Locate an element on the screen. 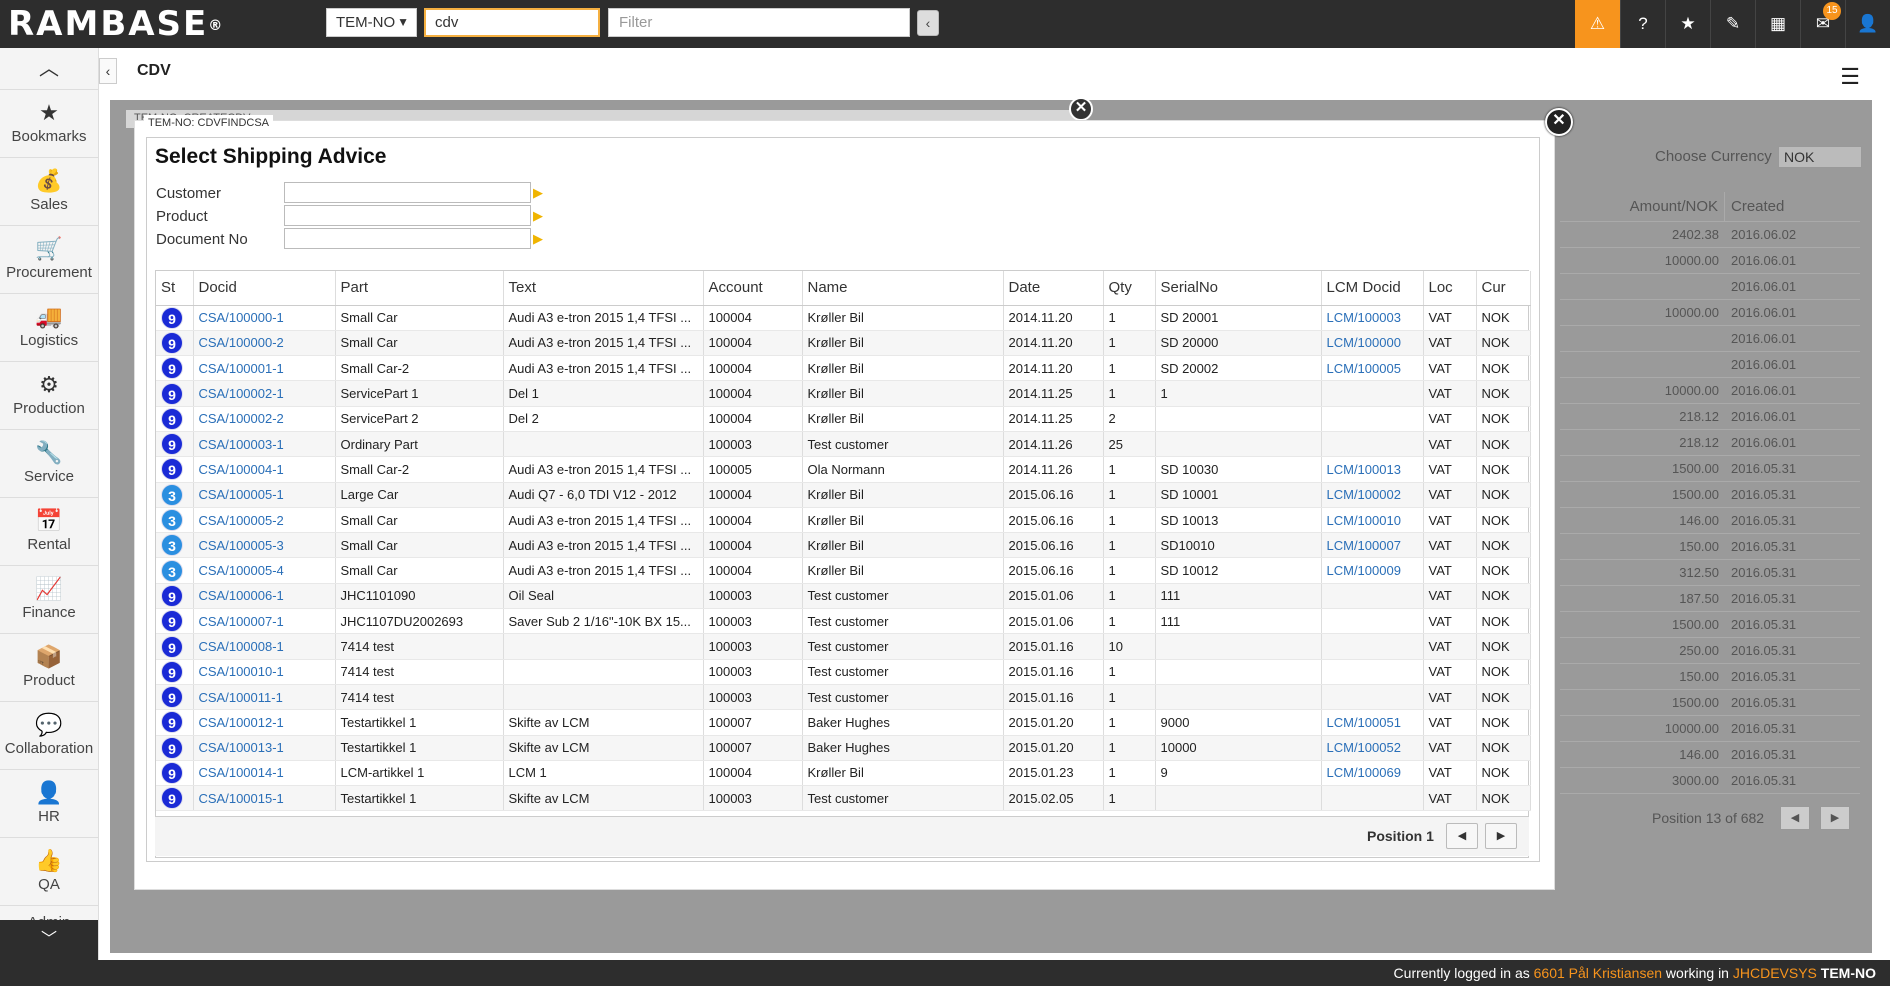  background-next-button: ▶ is located at coordinates (1835, 818).